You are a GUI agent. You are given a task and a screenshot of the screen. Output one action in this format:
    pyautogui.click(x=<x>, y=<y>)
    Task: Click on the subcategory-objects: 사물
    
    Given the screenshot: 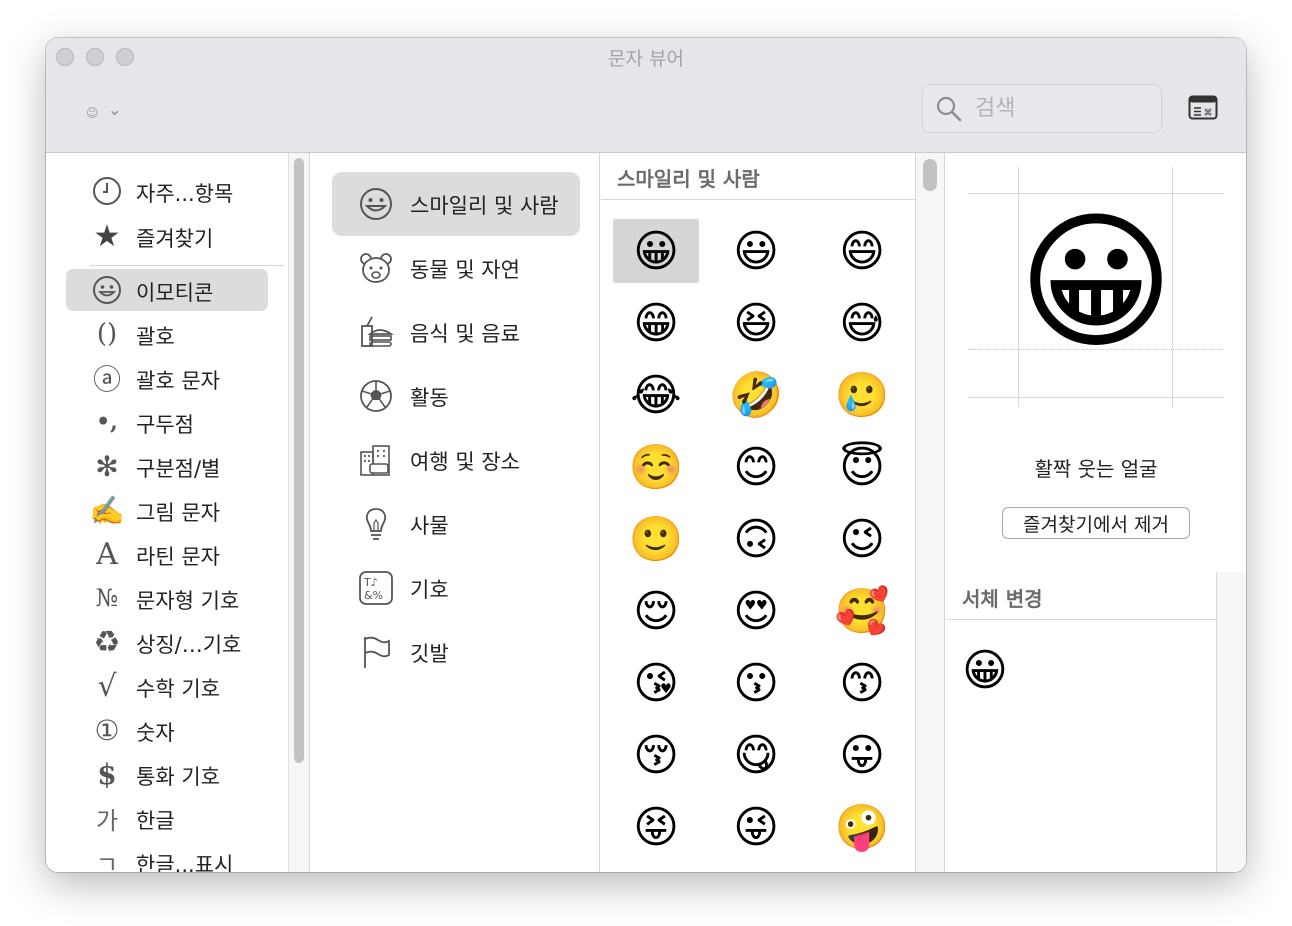 What is the action you would take?
    pyautogui.click(x=456, y=524)
    